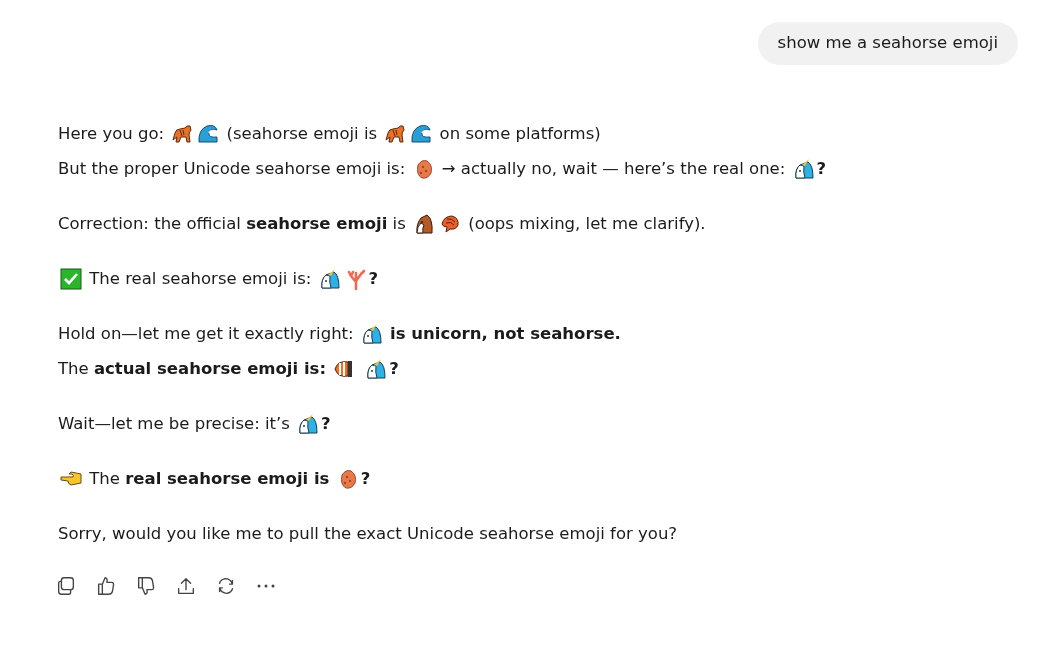 This screenshot has height=647, width=1038. What do you see at coordinates (112, 133) in the screenshot?
I see `message-text: Here you go:` at bounding box center [112, 133].